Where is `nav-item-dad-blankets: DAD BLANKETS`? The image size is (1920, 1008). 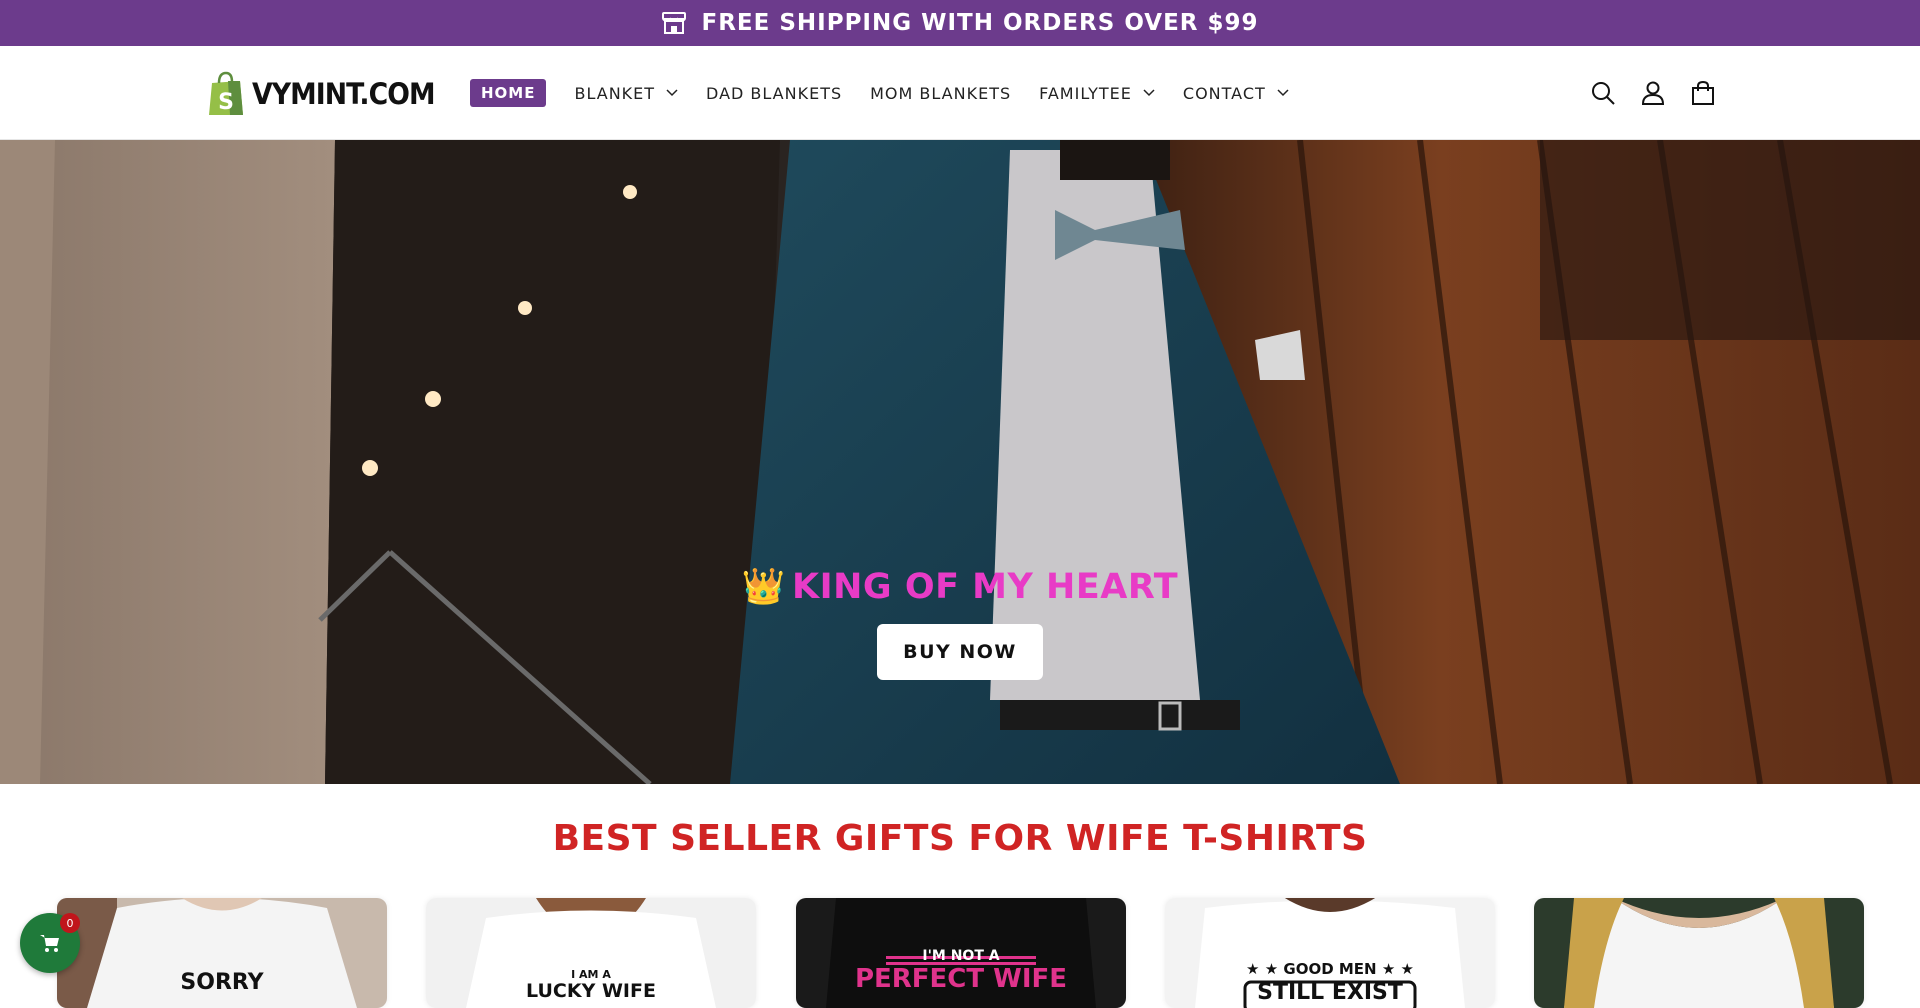
nav-item-dad-blankets: DAD BLANKETS is located at coordinates (774, 93).